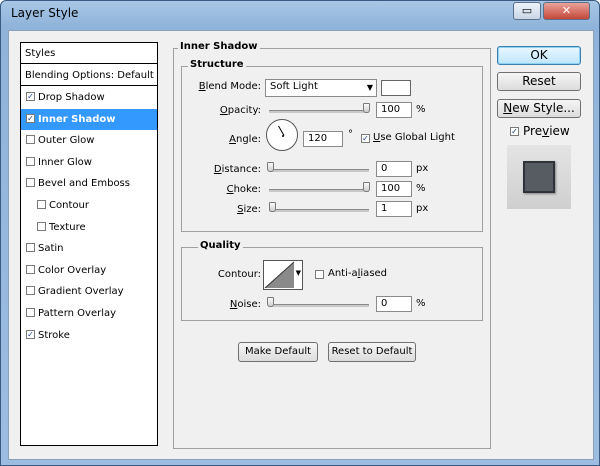  I want to click on blend-mode-select: Soft Light ▼, so click(321, 88).